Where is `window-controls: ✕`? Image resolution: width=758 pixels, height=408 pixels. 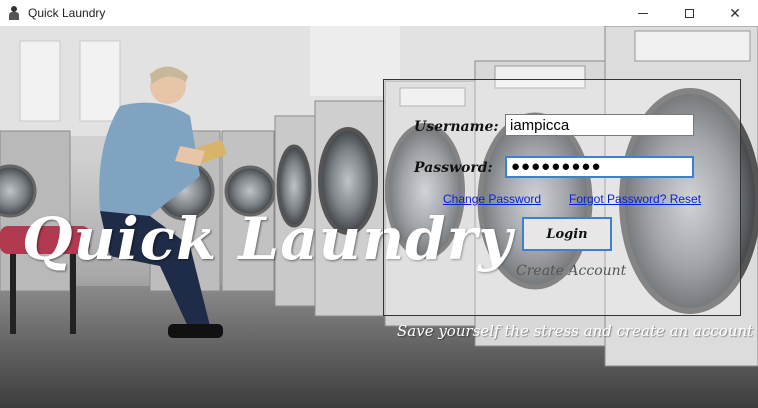
window-controls: ✕ is located at coordinates (689, 13).